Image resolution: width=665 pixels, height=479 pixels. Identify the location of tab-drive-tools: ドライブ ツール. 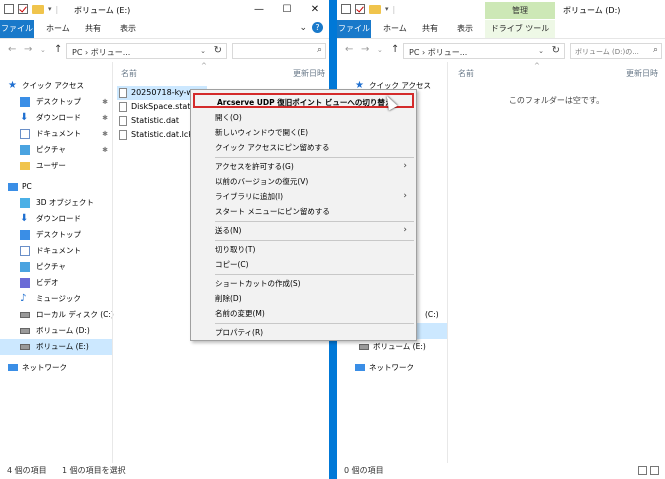
(520, 29).